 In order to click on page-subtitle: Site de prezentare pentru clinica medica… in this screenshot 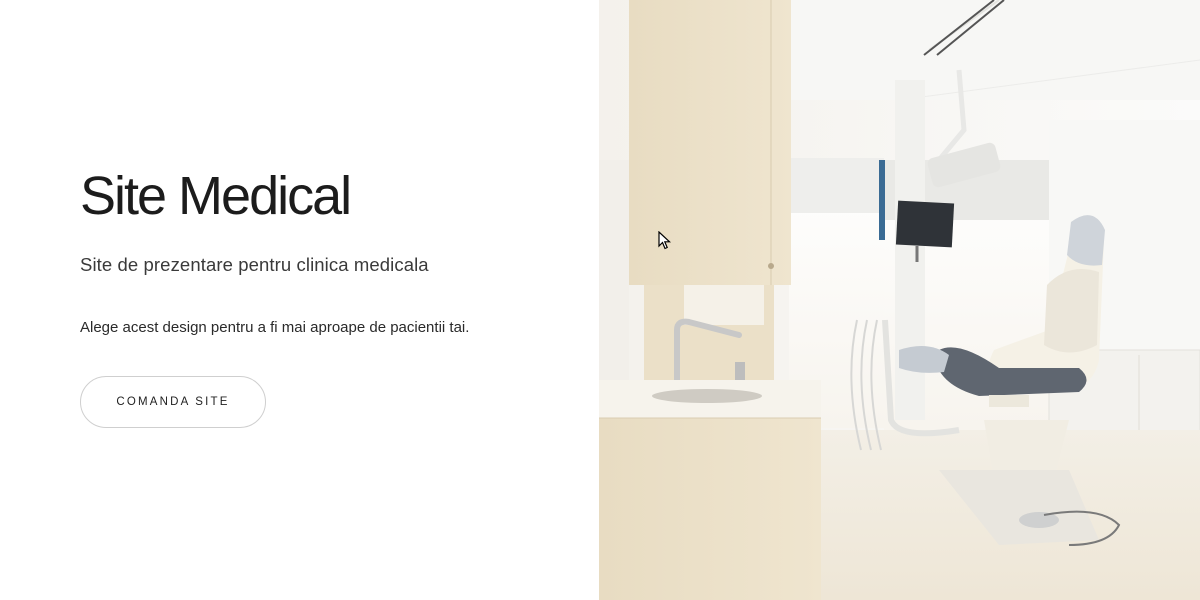, I will do `click(254, 264)`.